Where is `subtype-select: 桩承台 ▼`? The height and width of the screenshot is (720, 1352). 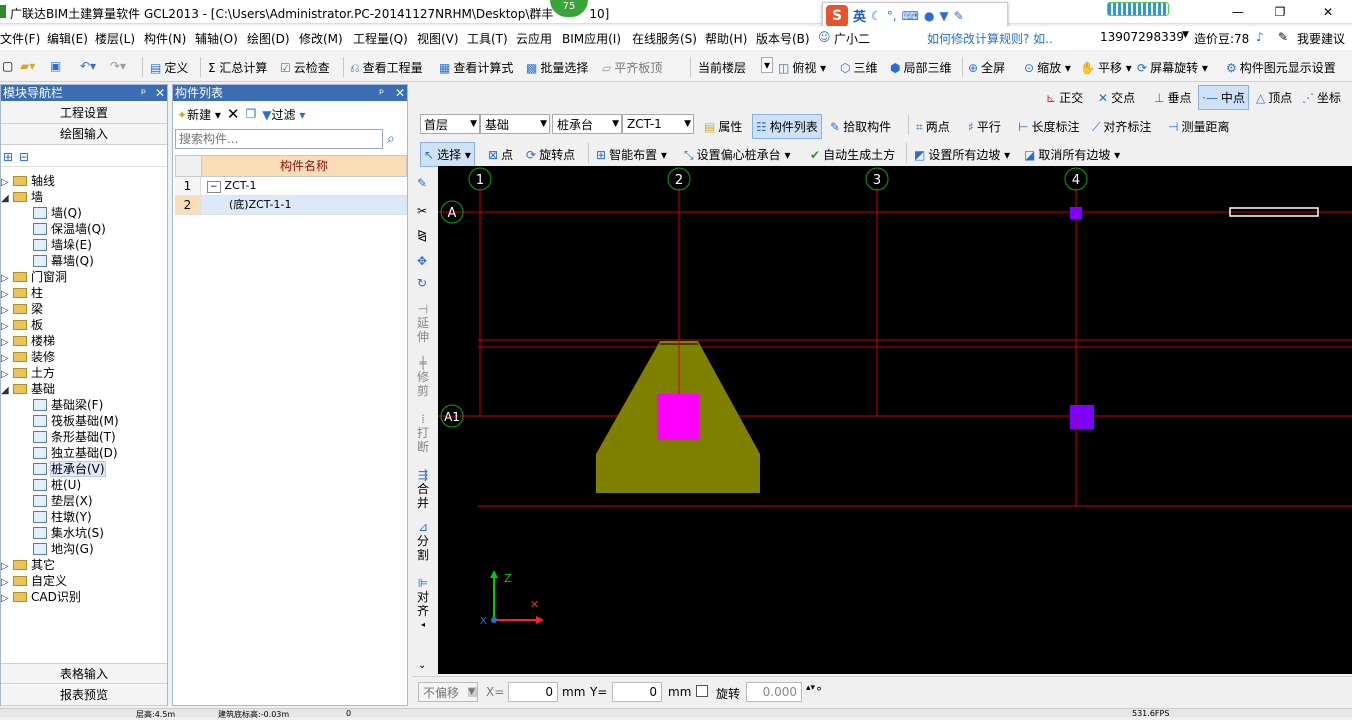 subtype-select: 桩承台 ▼ is located at coordinates (587, 124).